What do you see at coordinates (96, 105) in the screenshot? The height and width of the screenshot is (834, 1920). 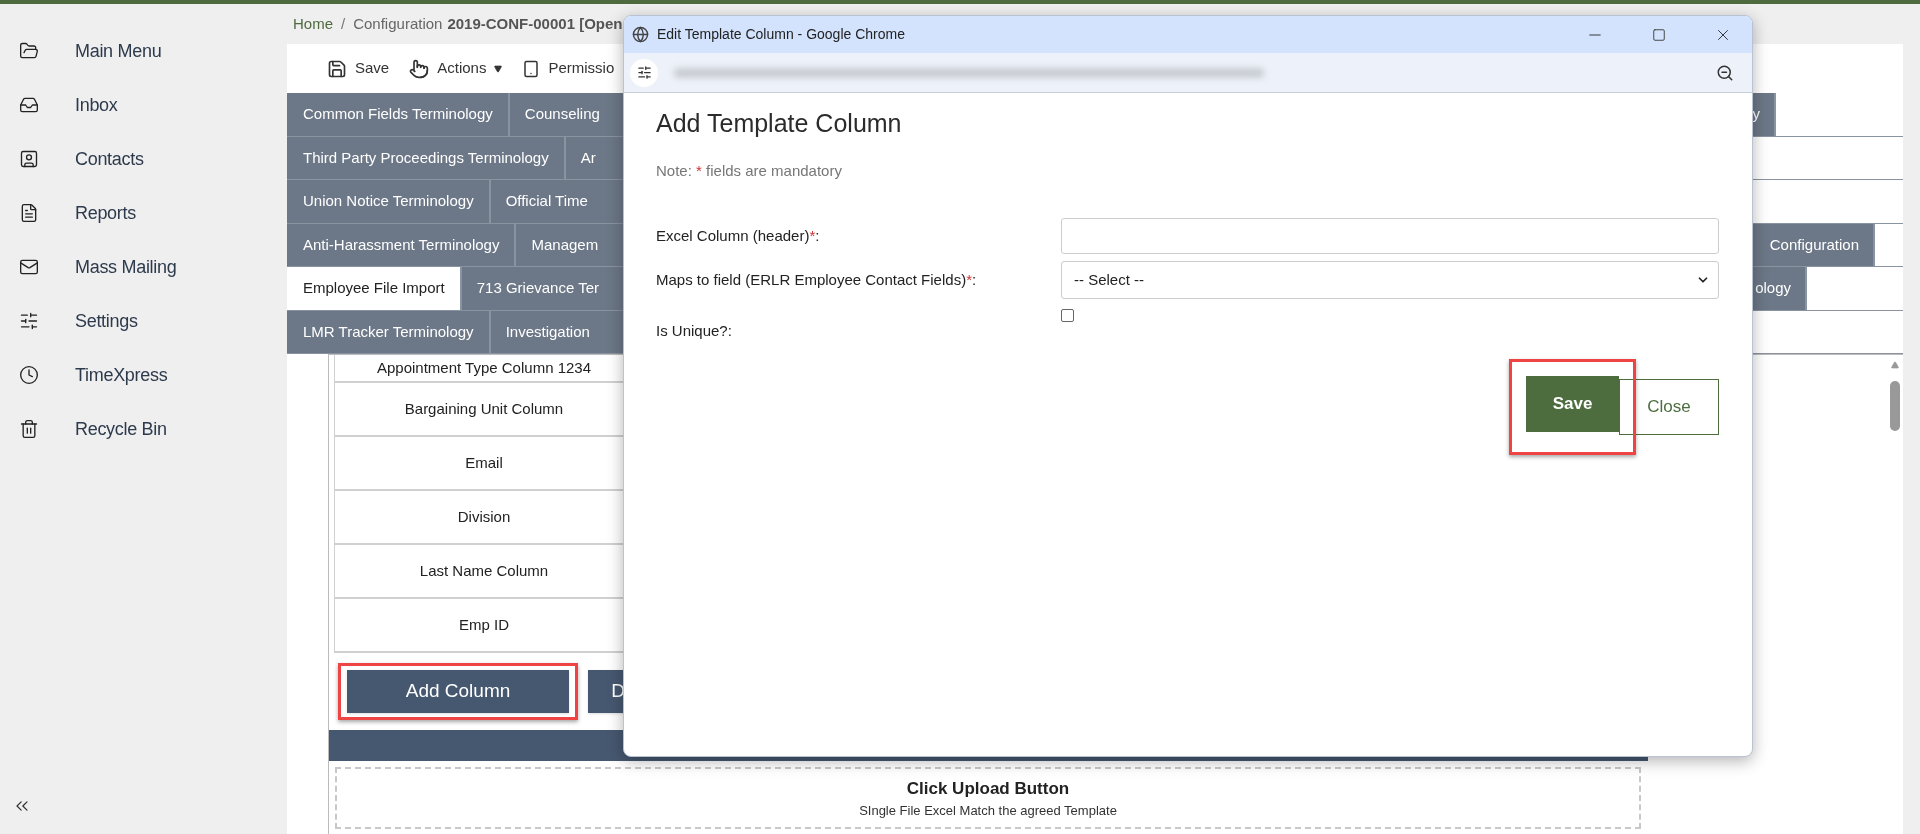 I see `sidebar-item: Inbox` at bounding box center [96, 105].